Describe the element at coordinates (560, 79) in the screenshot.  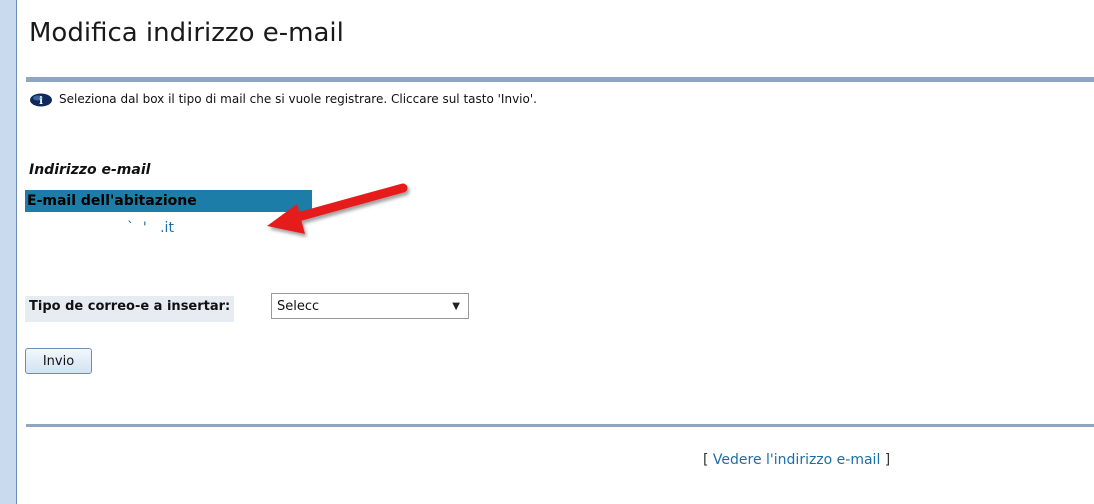
I see `top-divider` at that location.